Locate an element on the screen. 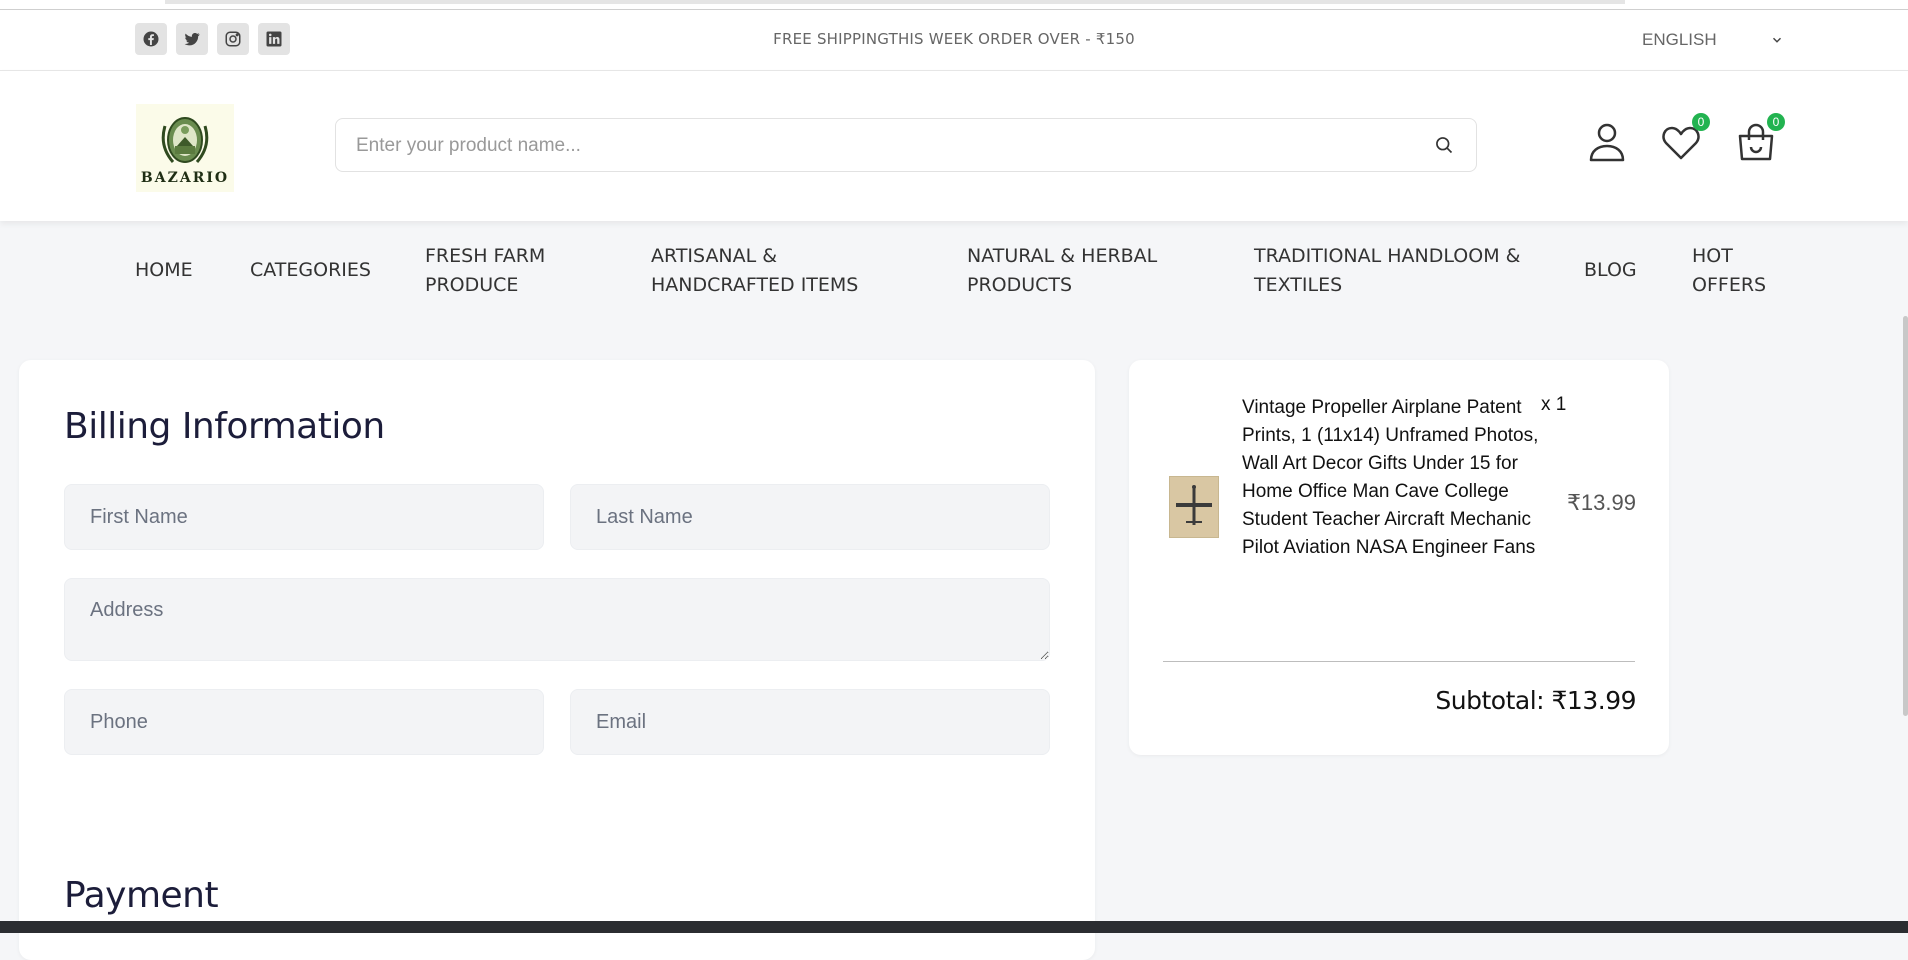 The width and height of the screenshot is (1908, 960). nav-item-blog: BLOG is located at coordinates (1610, 270).